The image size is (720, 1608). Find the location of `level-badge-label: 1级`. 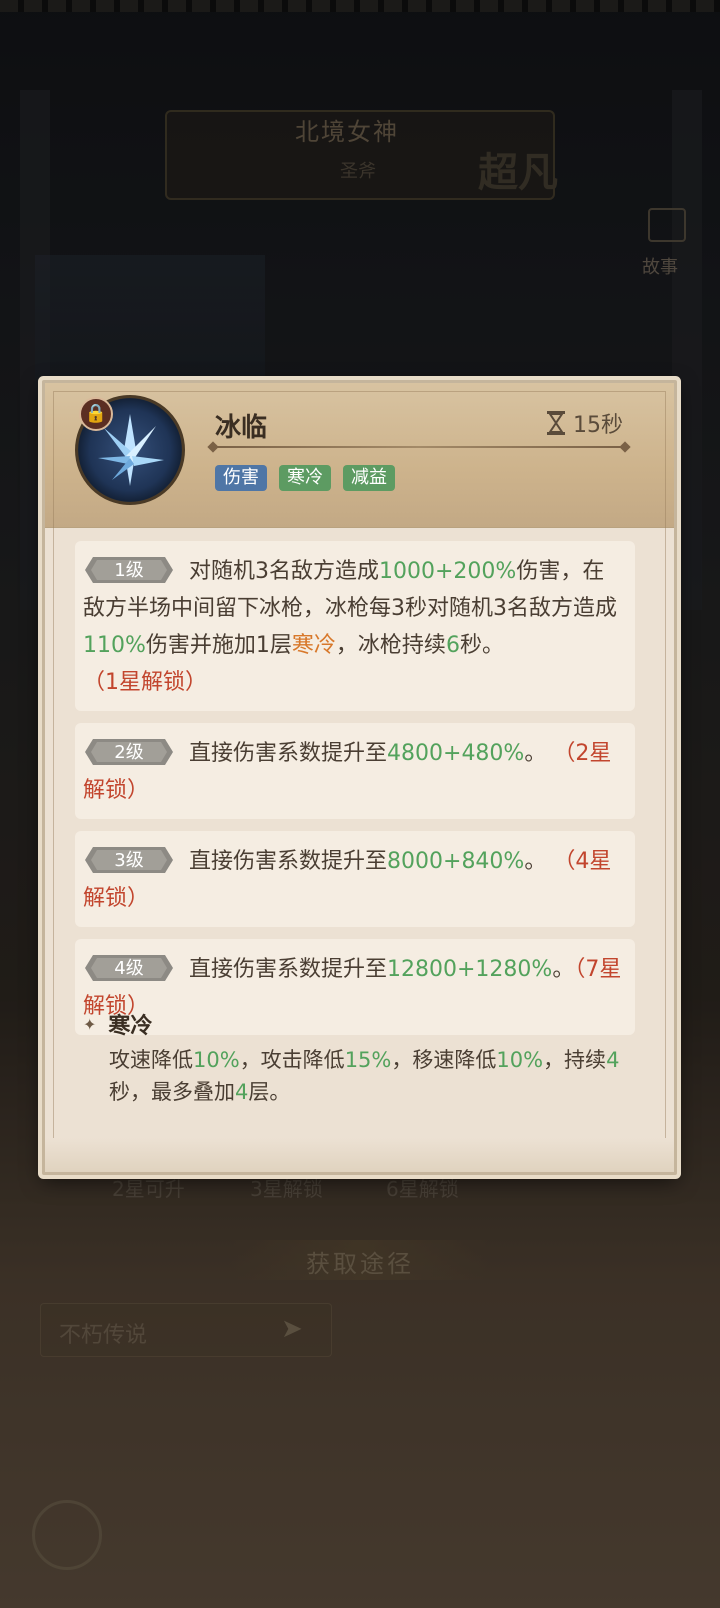

level-badge-label: 1级 is located at coordinates (128, 570).